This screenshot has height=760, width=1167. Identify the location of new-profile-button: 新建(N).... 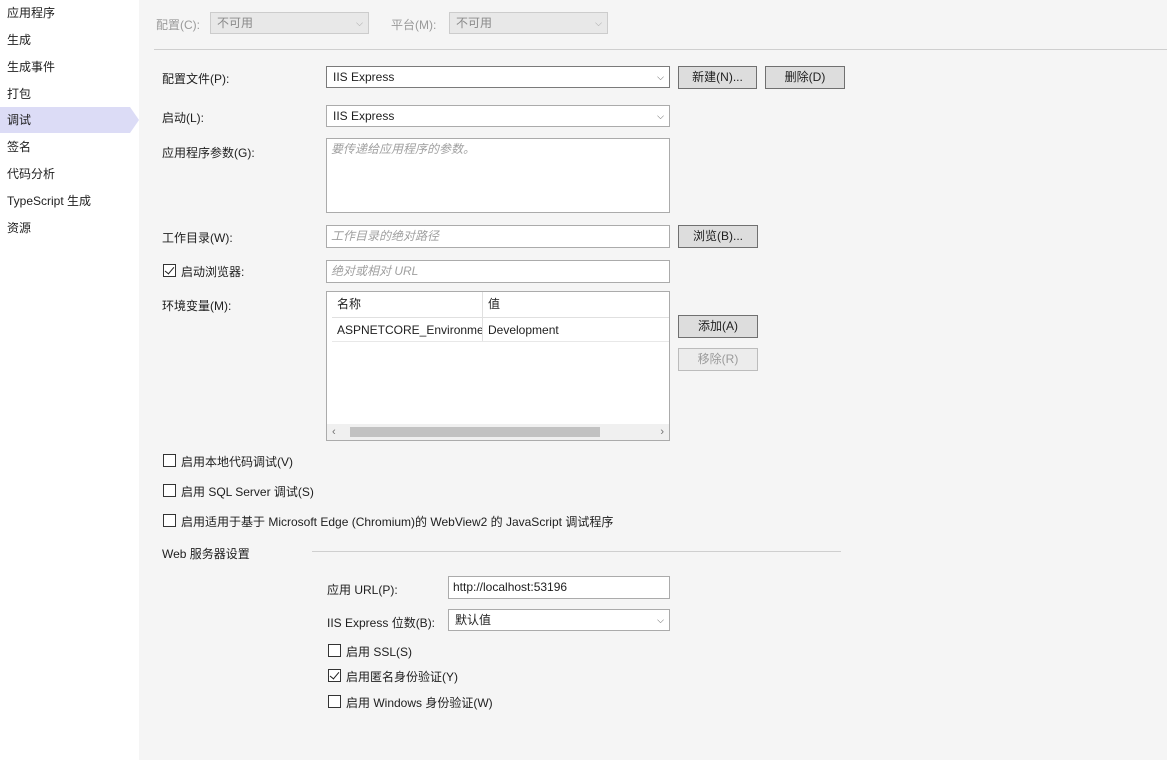
(717, 77).